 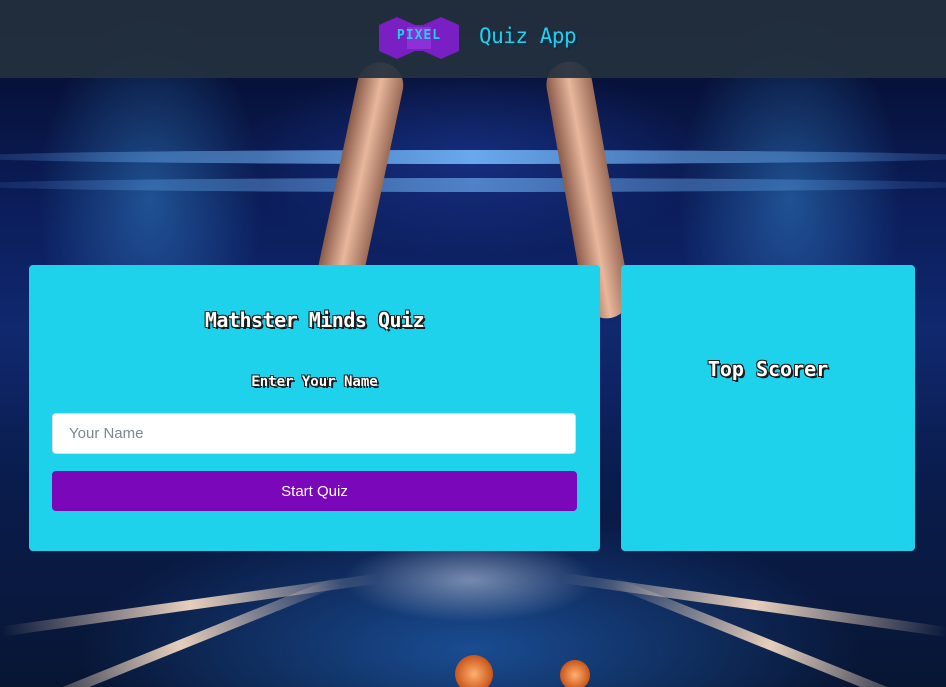 What do you see at coordinates (314, 320) in the screenshot?
I see `quiz-title: Mathster Minds Quiz` at bounding box center [314, 320].